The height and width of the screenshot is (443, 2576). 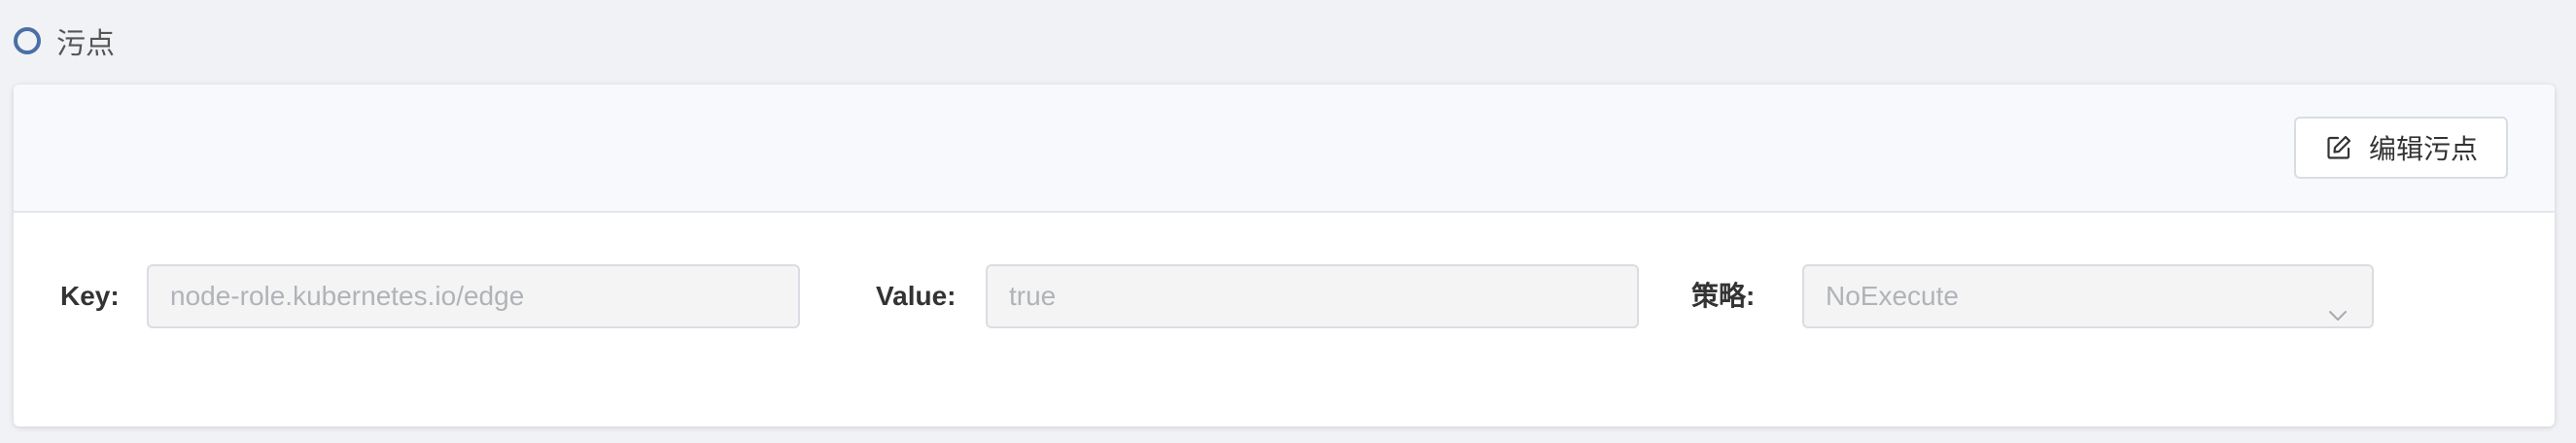 I want to click on edit-icon, so click(x=2338, y=147).